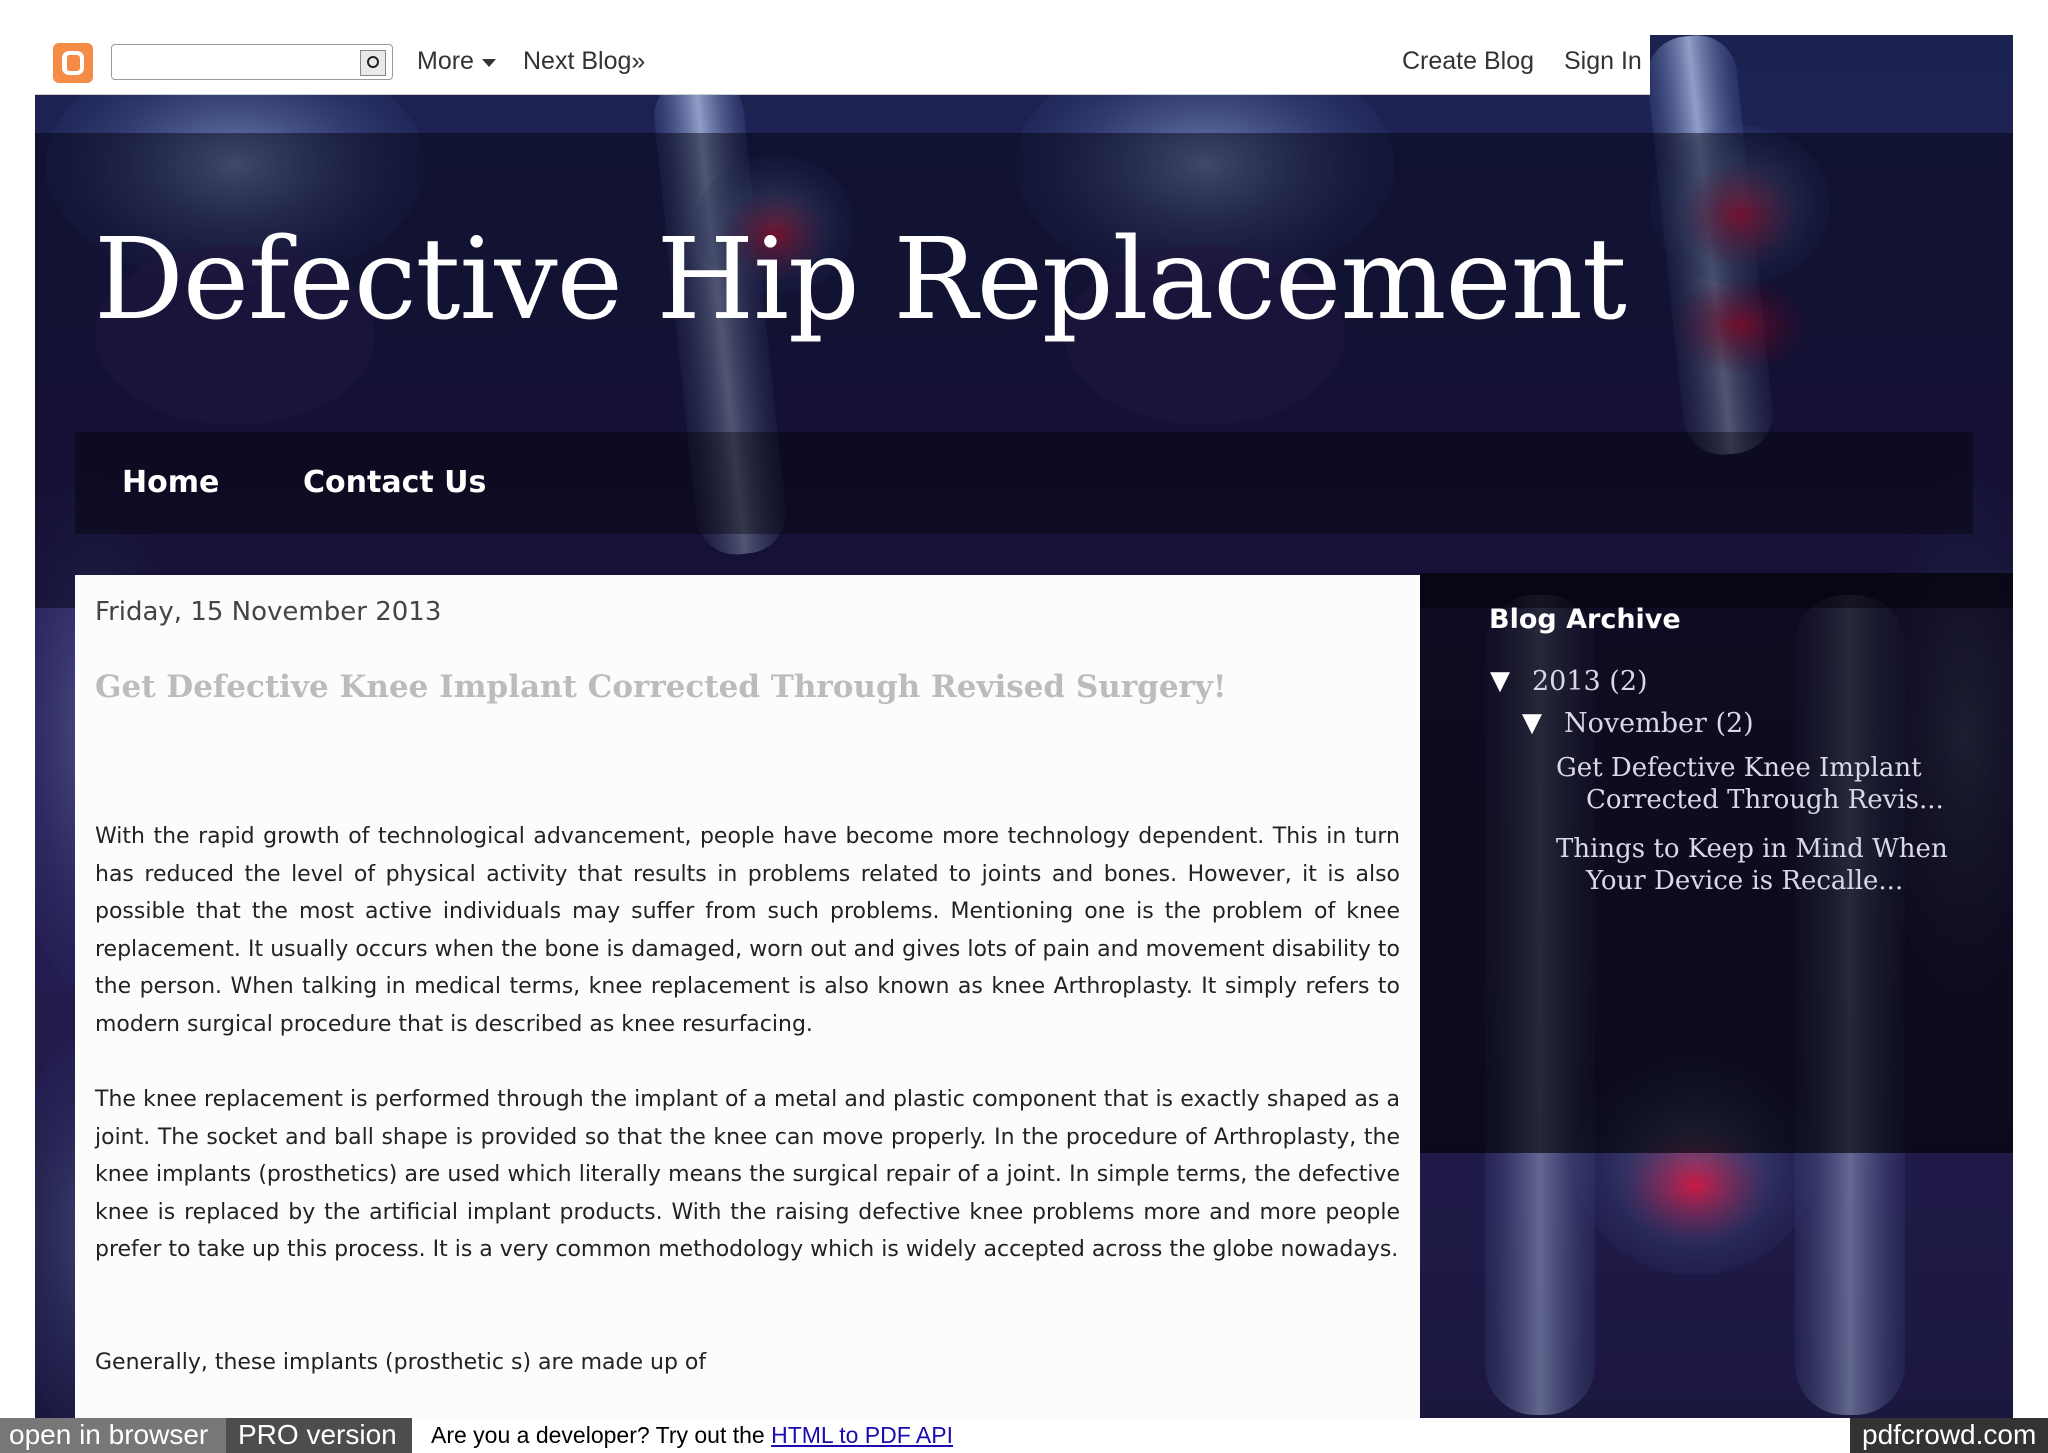 Image resolution: width=2048 pixels, height=1453 pixels. Describe the element at coordinates (170, 482) in the screenshot. I see `tab-home: Home` at that location.